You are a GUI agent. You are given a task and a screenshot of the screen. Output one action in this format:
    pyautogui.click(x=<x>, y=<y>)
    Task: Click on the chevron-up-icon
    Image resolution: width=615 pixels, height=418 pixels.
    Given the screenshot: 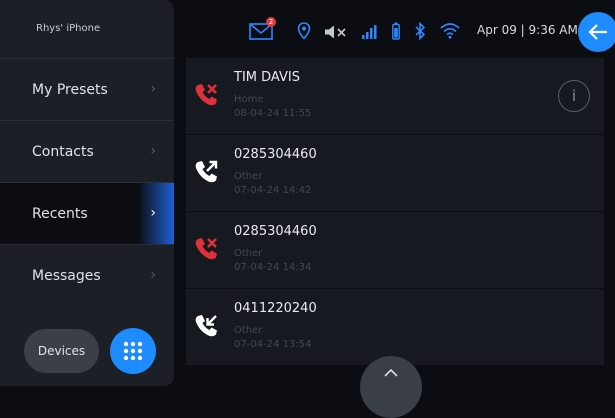 What is the action you would take?
    pyautogui.click(x=391, y=372)
    